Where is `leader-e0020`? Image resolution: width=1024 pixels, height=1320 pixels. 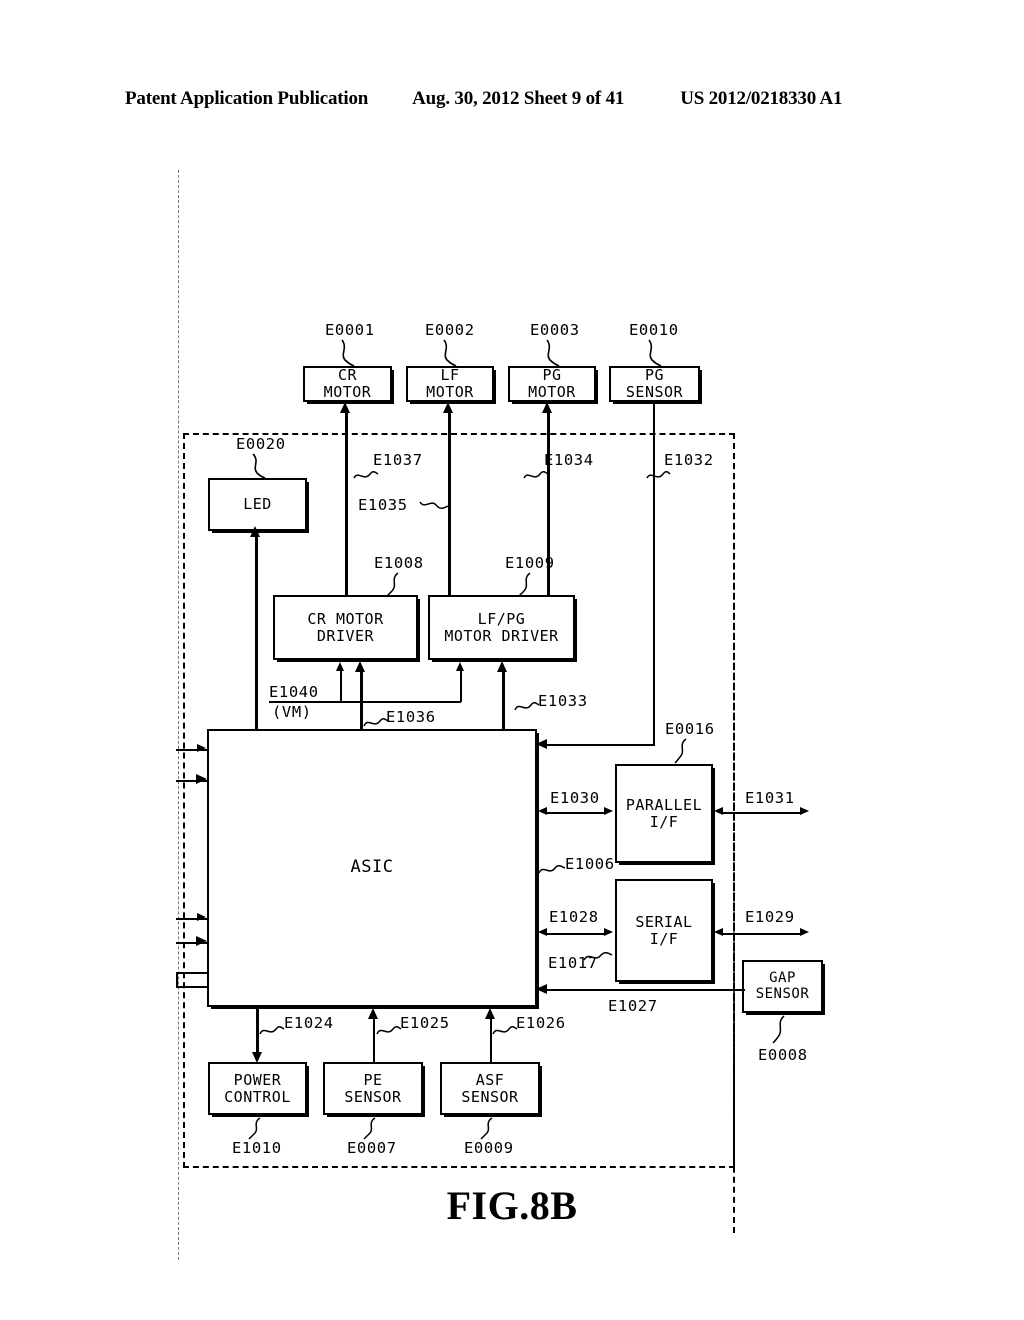 leader-e0020 is located at coordinates (259, 466).